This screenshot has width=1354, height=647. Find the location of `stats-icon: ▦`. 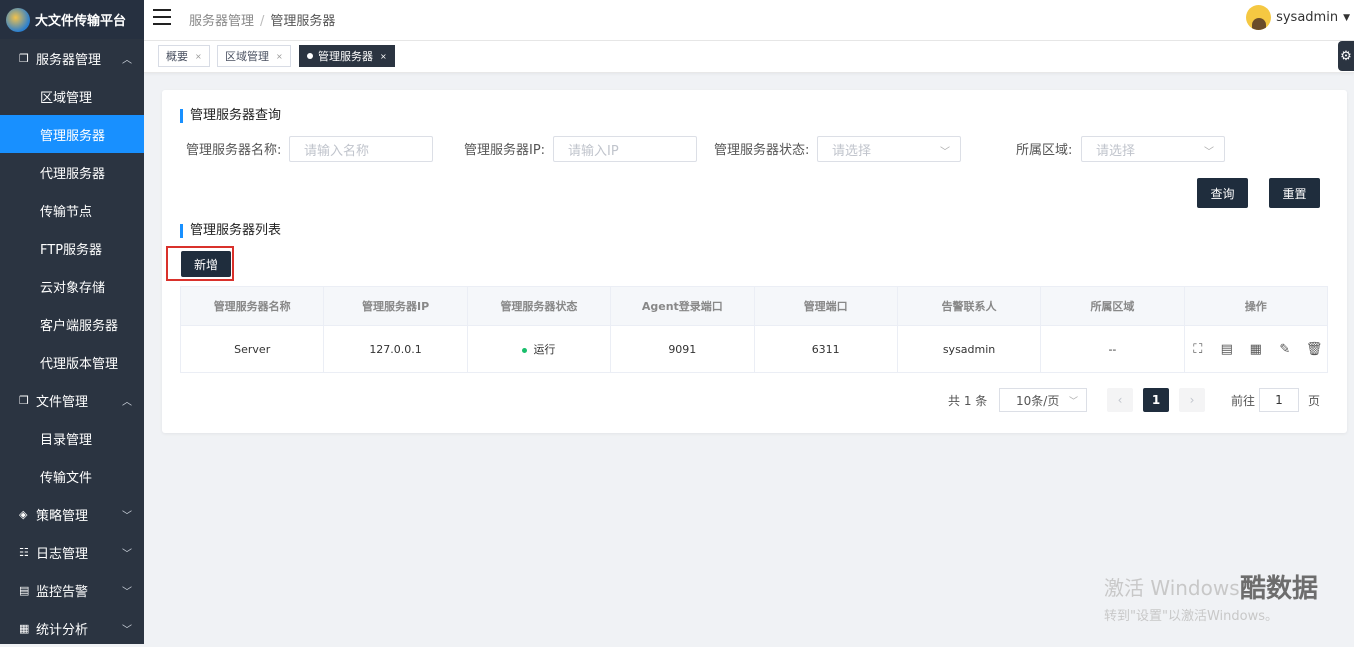

stats-icon: ▦ is located at coordinates (24, 628).